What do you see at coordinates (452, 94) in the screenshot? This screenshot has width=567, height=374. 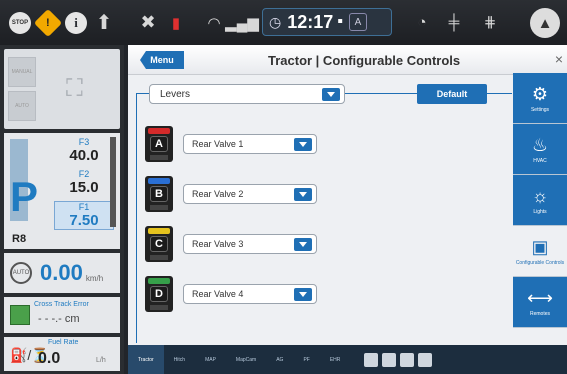 I see `default-button: Default` at bounding box center [452, 94].